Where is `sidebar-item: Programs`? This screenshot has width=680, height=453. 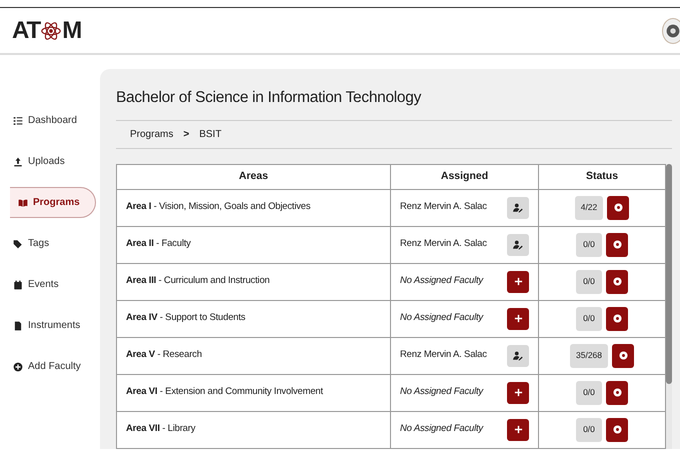 sidebar-item: Programs is located at coordinates (53, 202).